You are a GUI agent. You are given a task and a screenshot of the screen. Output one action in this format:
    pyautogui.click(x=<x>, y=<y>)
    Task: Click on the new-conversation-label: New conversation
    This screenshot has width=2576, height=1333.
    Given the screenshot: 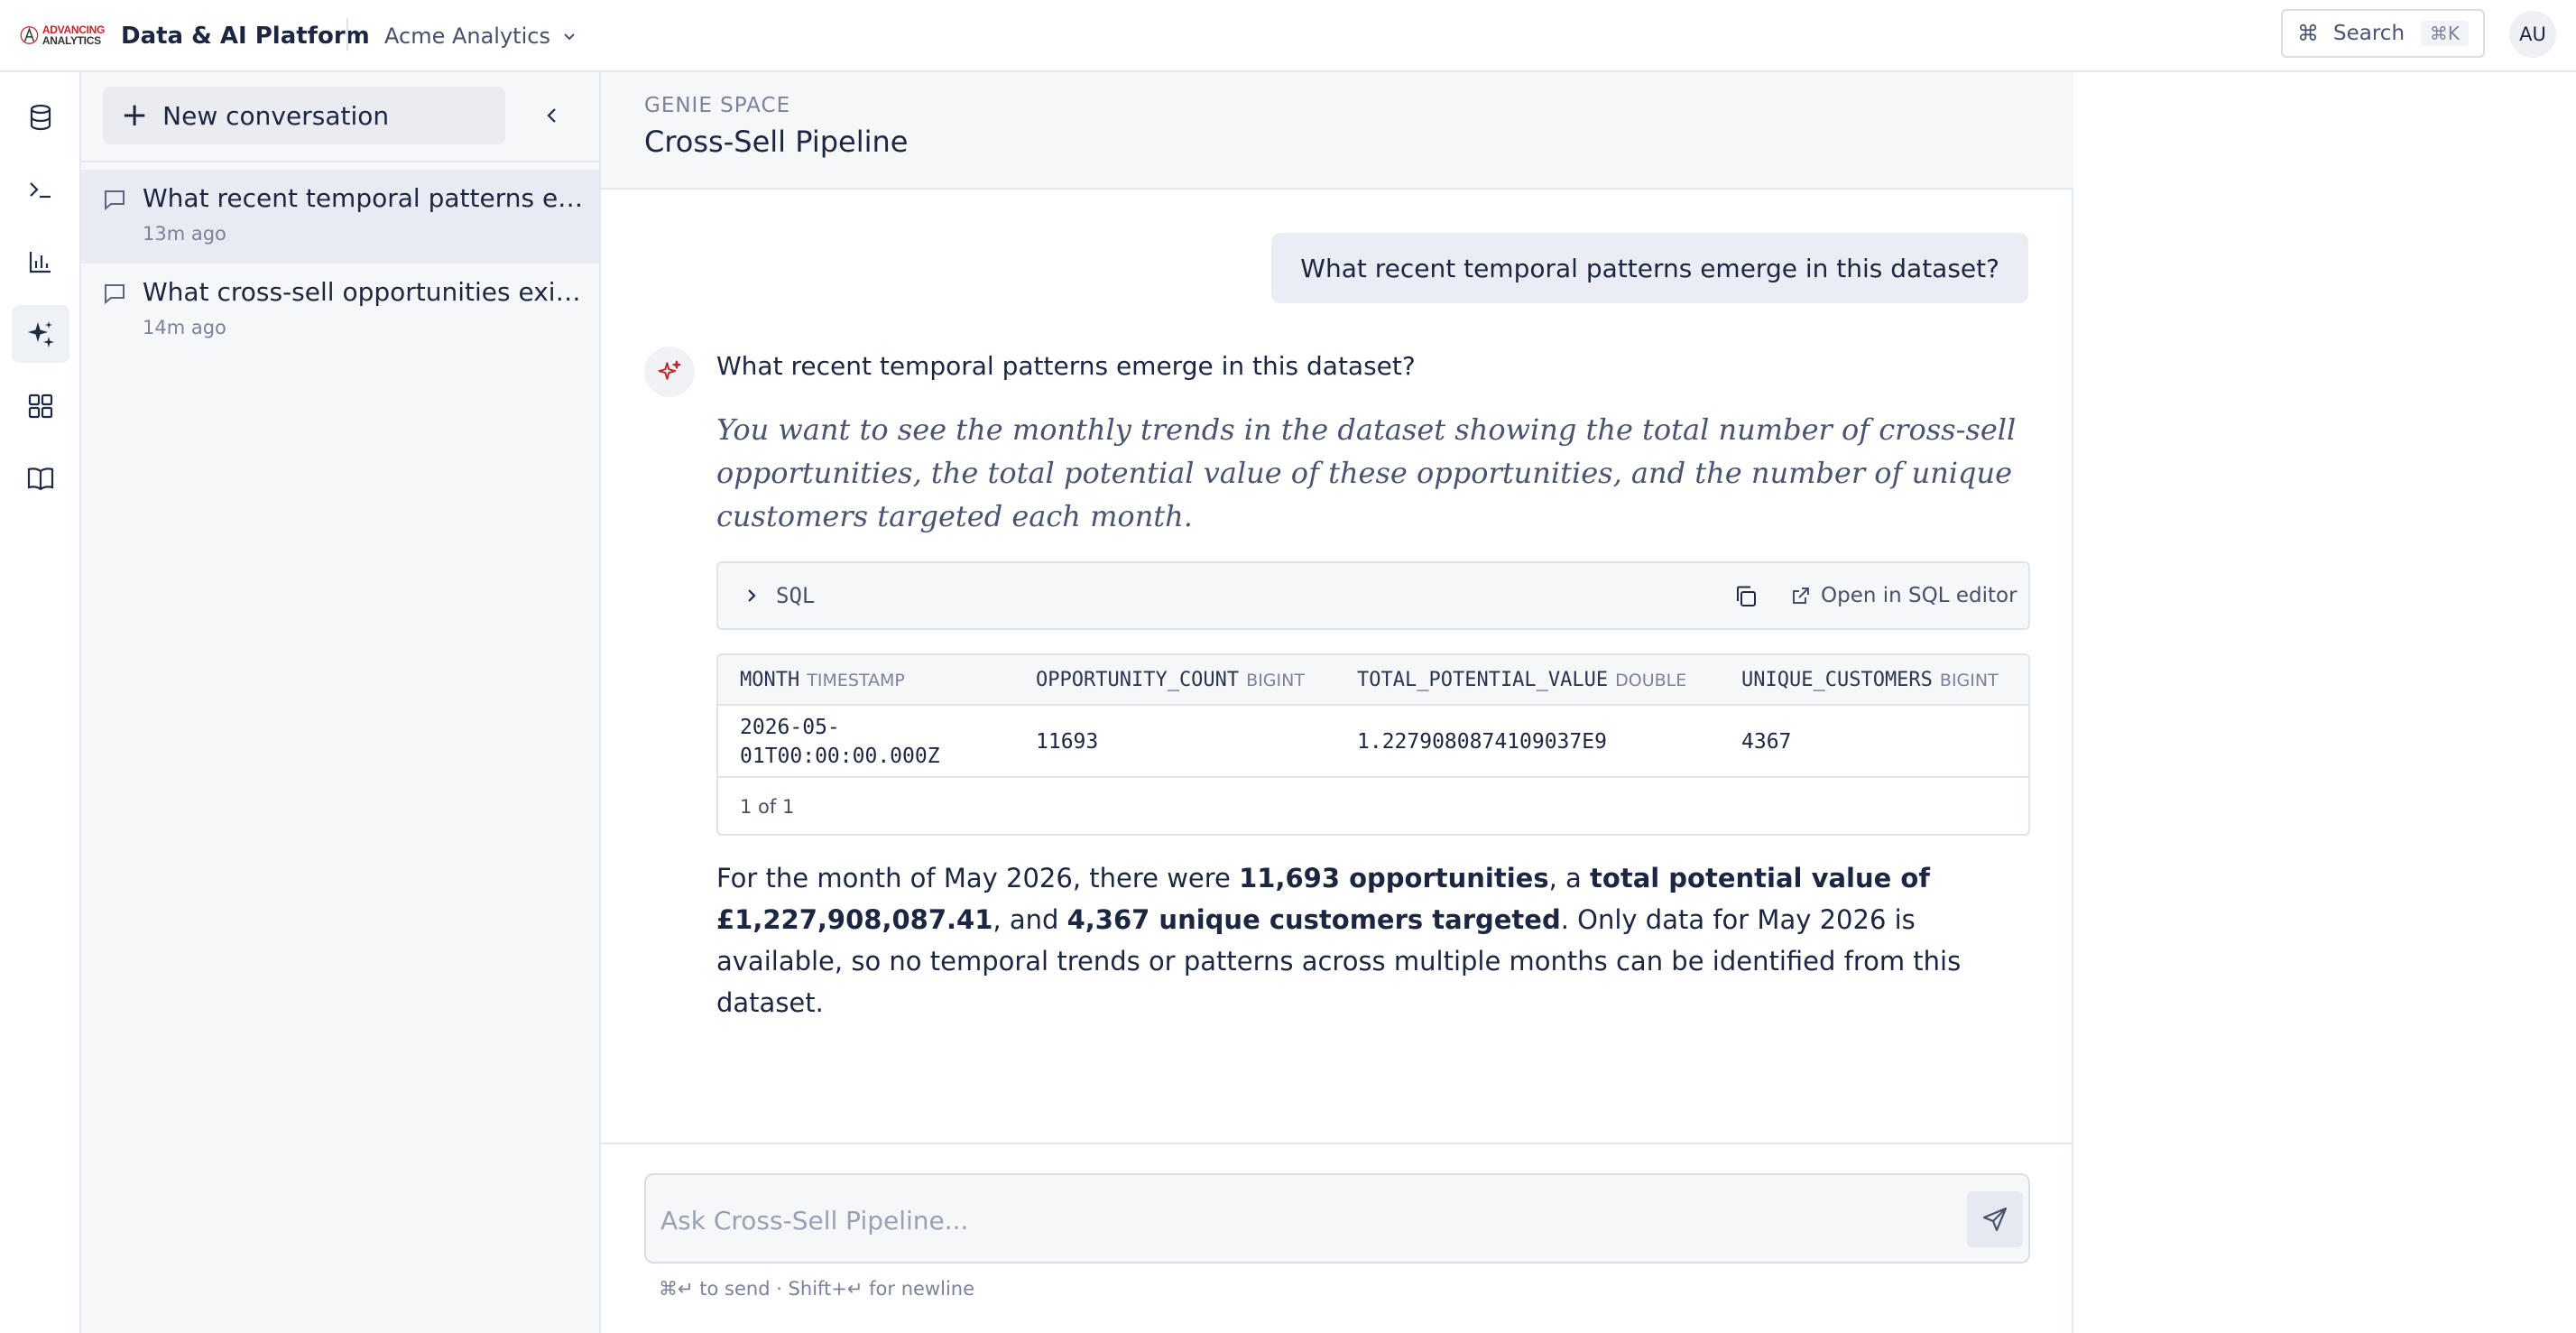 What is the action you would take?
    pyautogui.click(x=276, y=116)
    